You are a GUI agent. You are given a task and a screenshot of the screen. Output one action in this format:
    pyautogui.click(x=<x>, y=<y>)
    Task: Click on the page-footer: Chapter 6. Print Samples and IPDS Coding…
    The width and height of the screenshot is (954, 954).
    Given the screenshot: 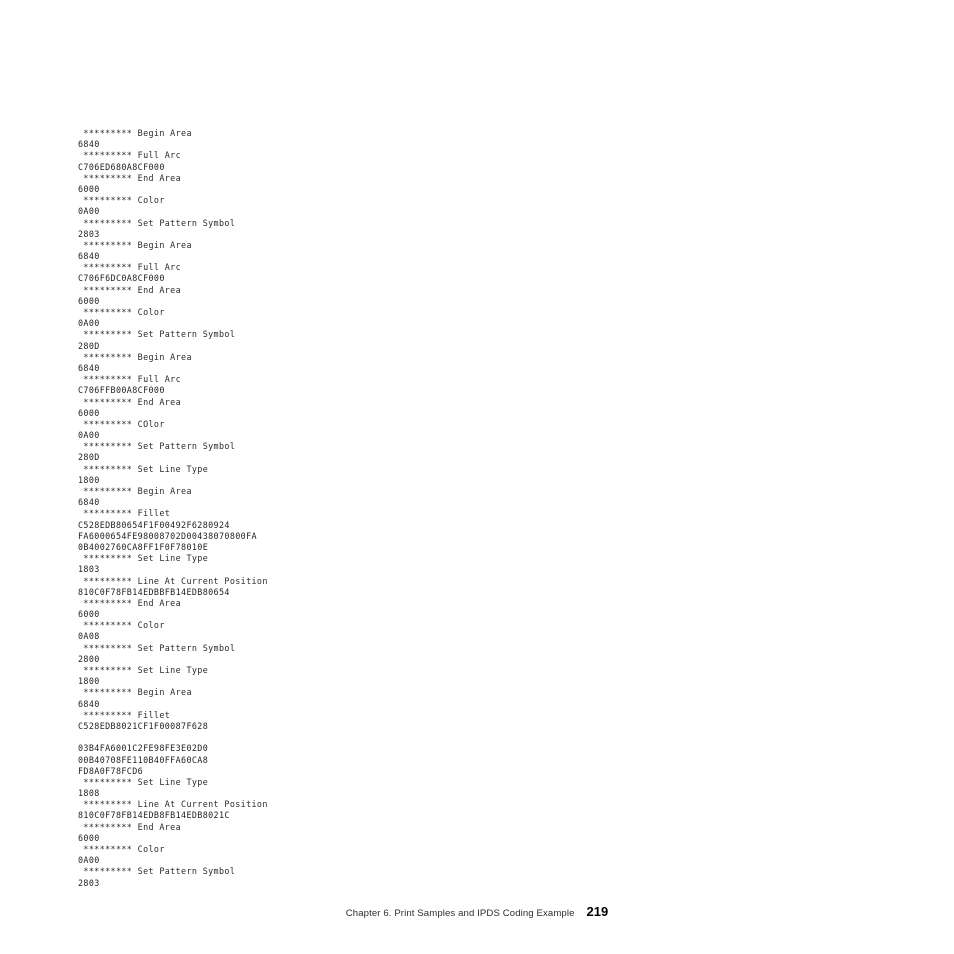 What is the action you would take?
    pyautogui.click(x=477, y=910)
    